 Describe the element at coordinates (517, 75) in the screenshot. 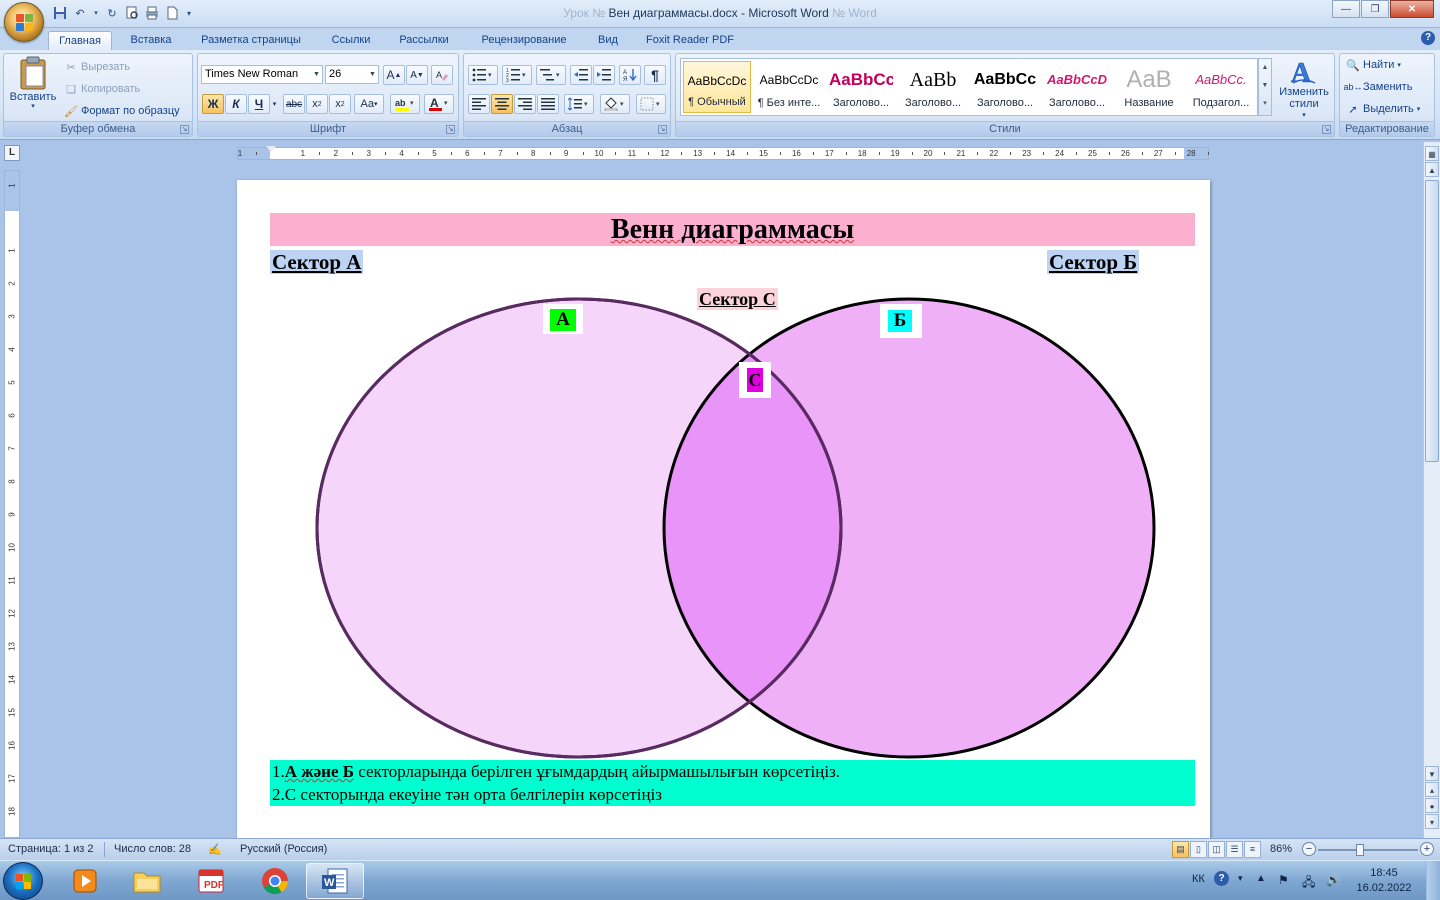

I see `numbering-button: 1 2 3 ▾` at that location.